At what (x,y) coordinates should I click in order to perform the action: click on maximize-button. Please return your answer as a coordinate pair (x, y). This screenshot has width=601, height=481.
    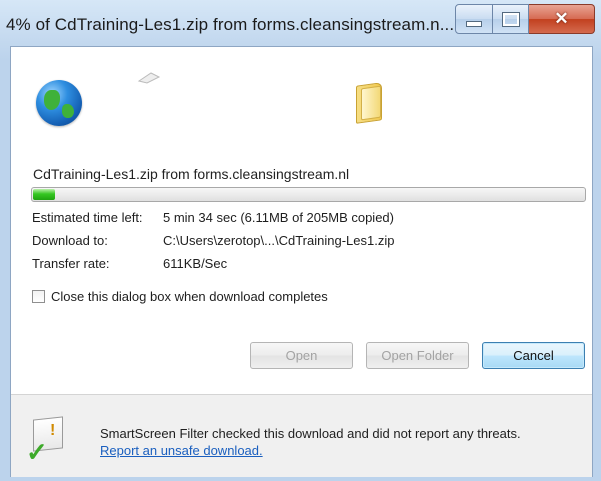
    Looking at the image, I should click on (511, 19).